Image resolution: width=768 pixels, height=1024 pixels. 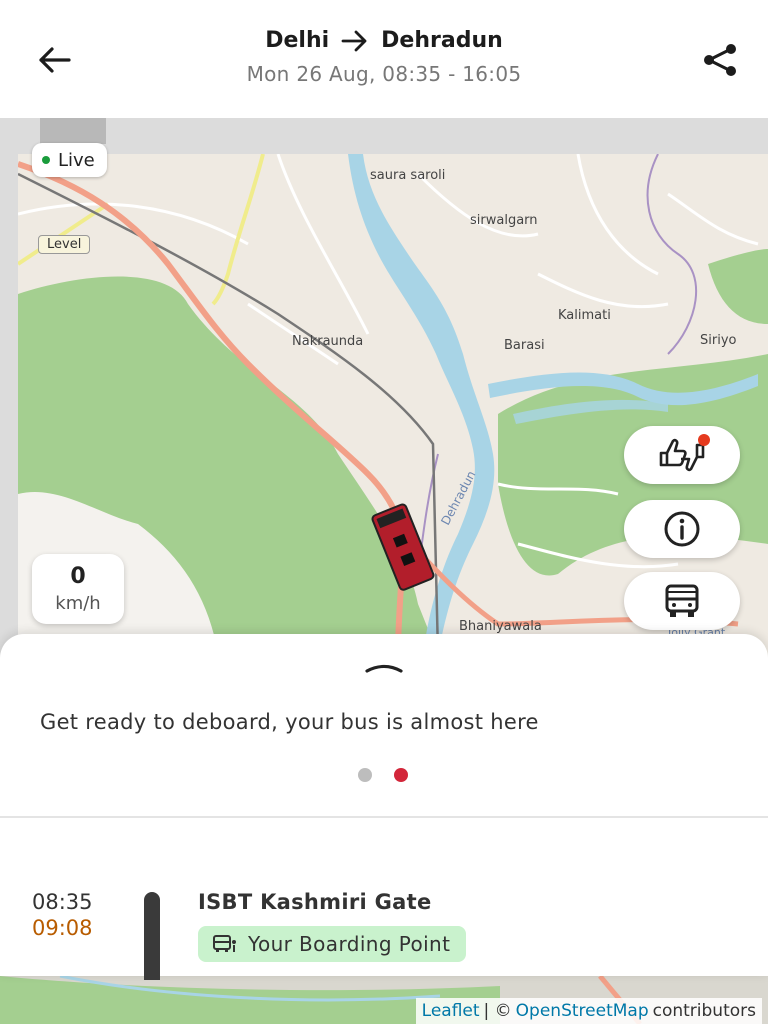 I want to click on bus-person-icon, so click(x=224, y=943).